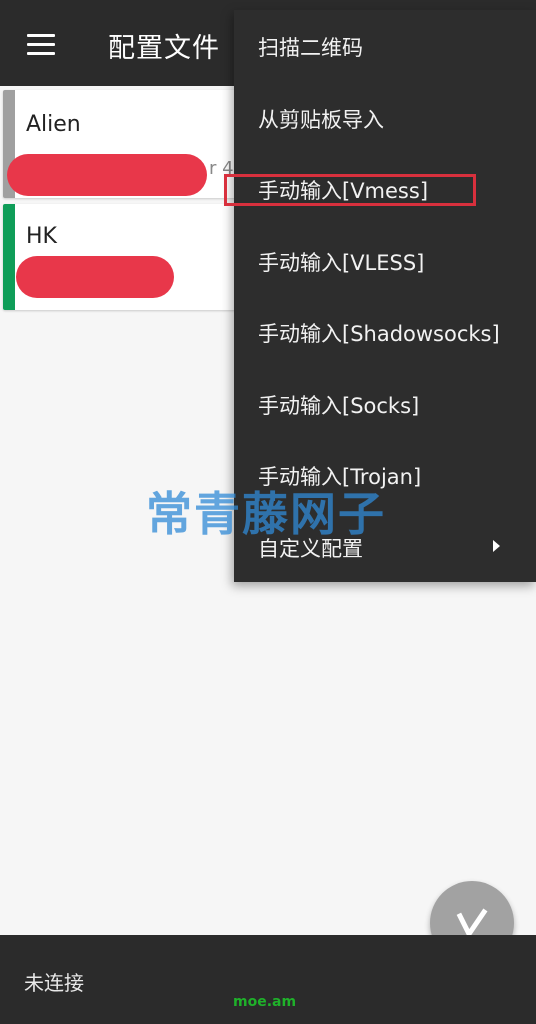 The width and height of the screenshot is (536, 1024). Describe the element at coordinates (53, 124) in the screenshot. I see `profile-name: Alien` at that location.